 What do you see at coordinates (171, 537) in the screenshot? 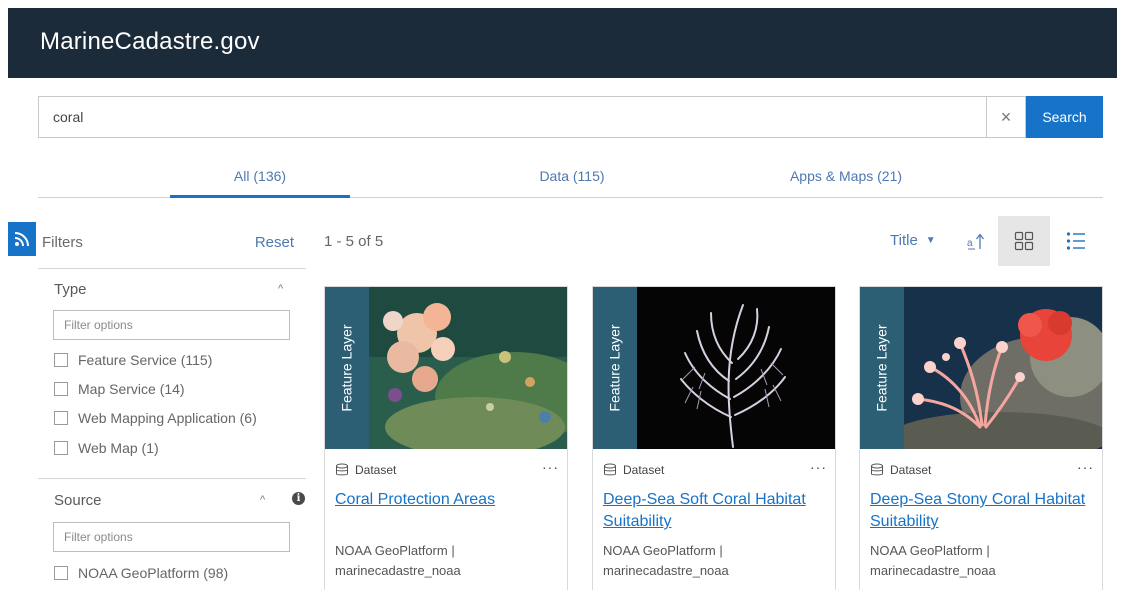
I see `source-filter-input` at bounding box center [171, 537].